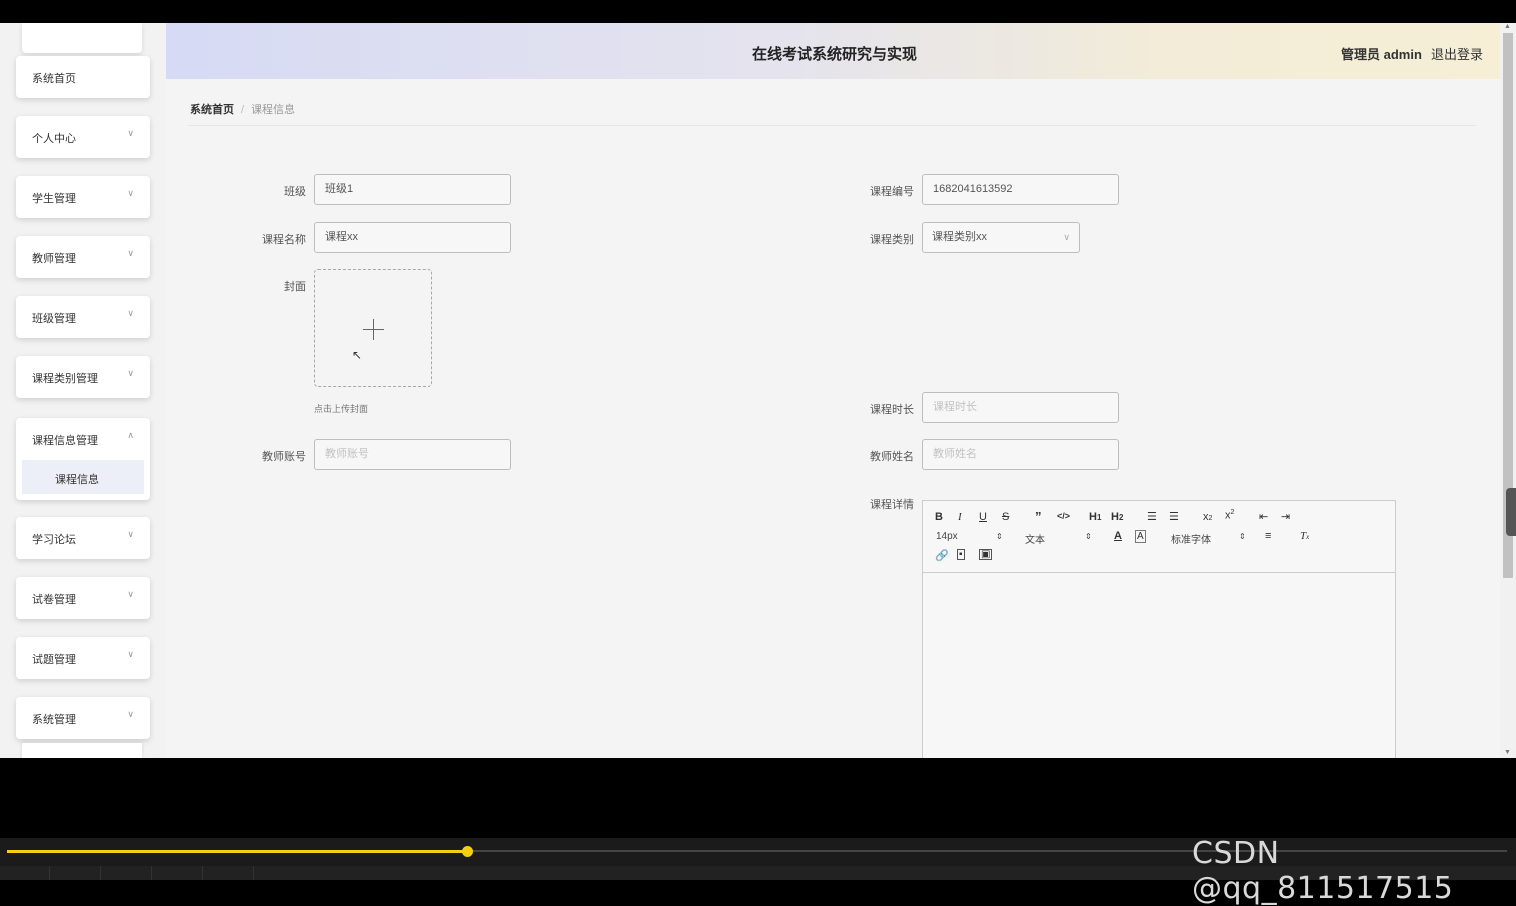 This screenshot has width=1516, height=906. What do you see at coordinates (295, 192) in the screenshot?
I see `class-label: 班级` at bounding box center [295, 192].